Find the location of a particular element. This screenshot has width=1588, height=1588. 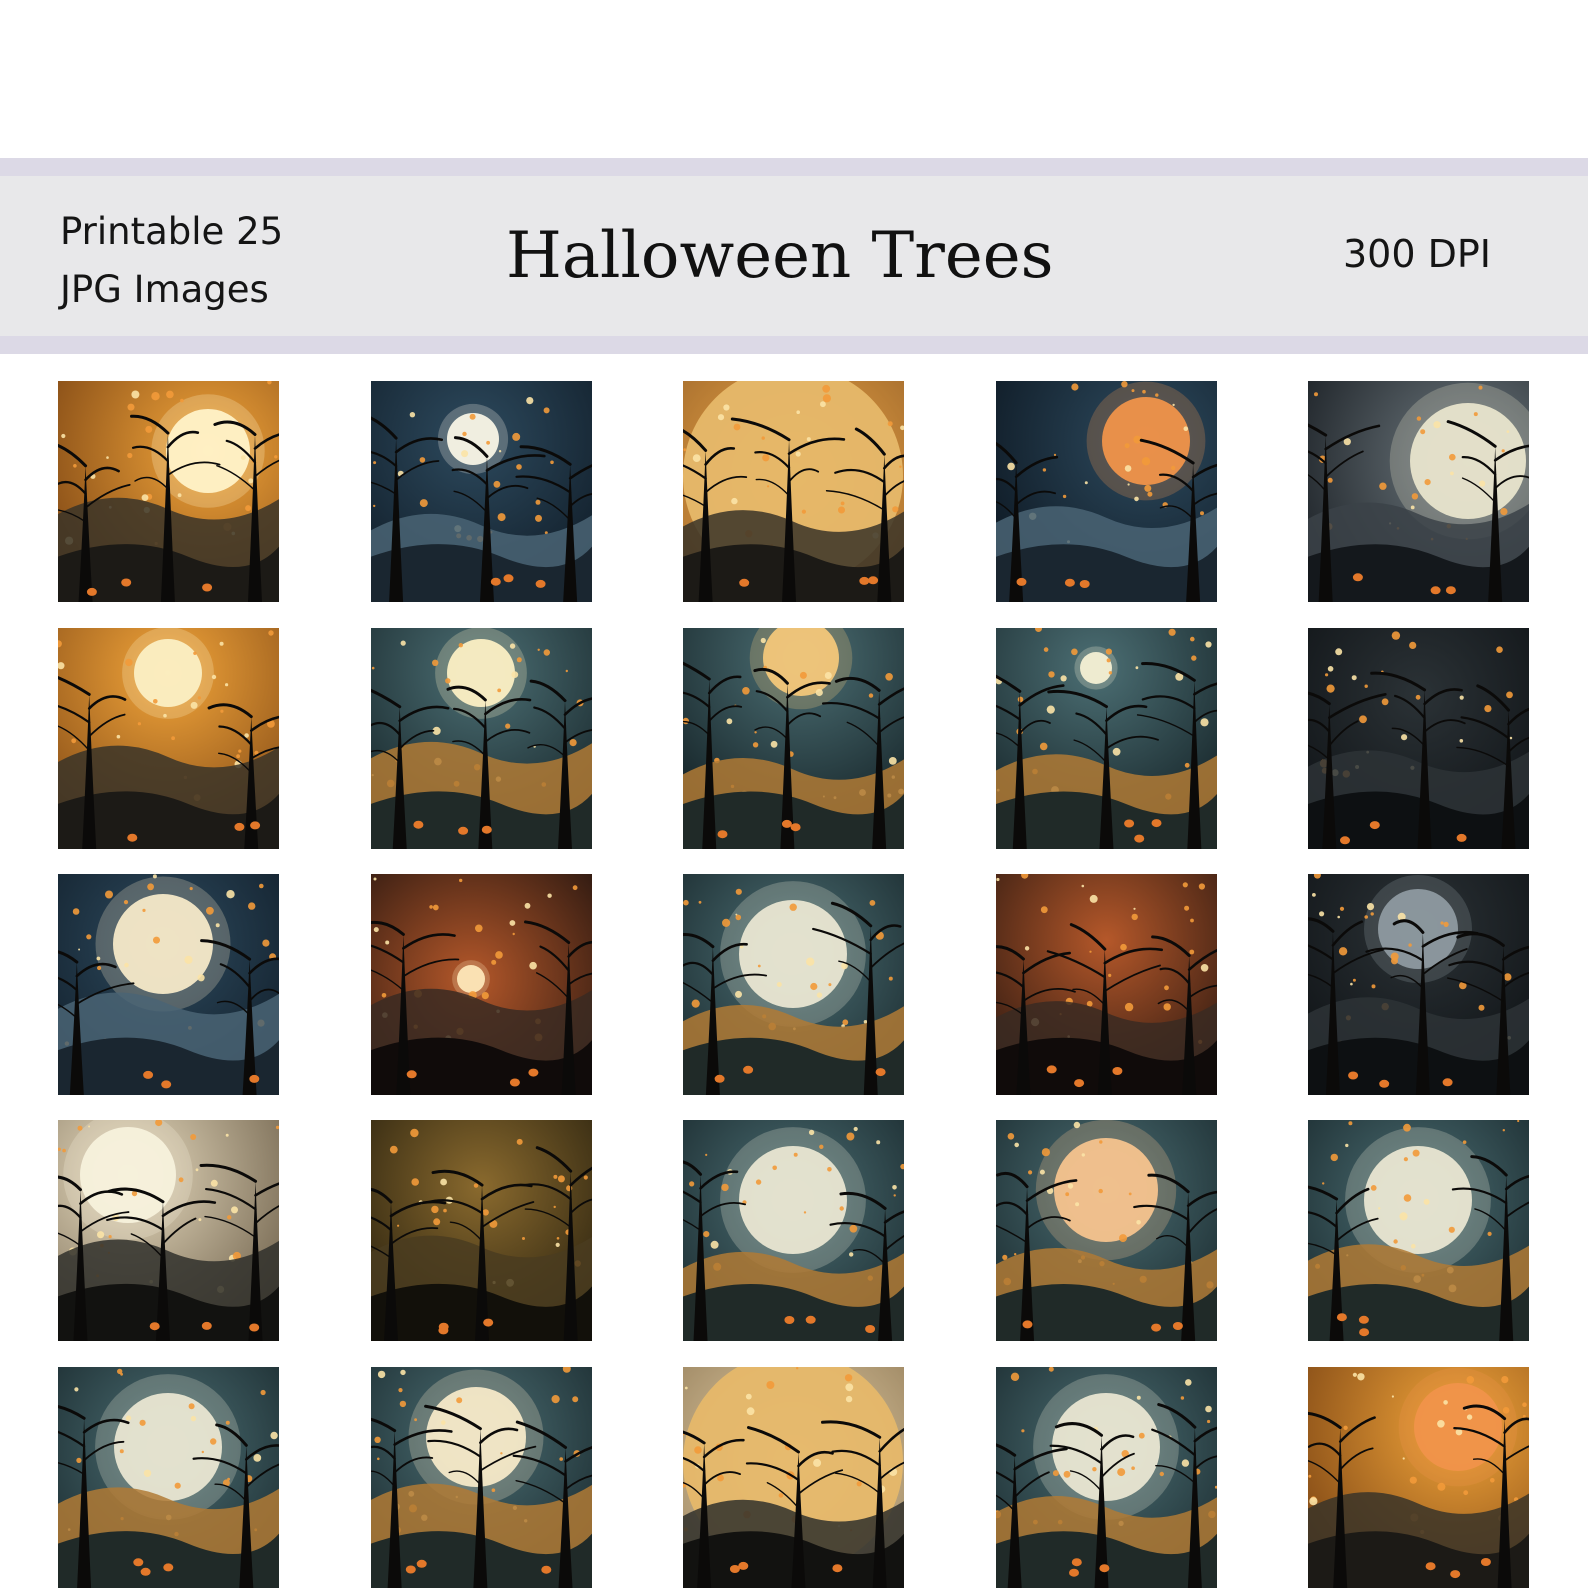

file-format-text: JPG Images is located at coordinates (164, 289).